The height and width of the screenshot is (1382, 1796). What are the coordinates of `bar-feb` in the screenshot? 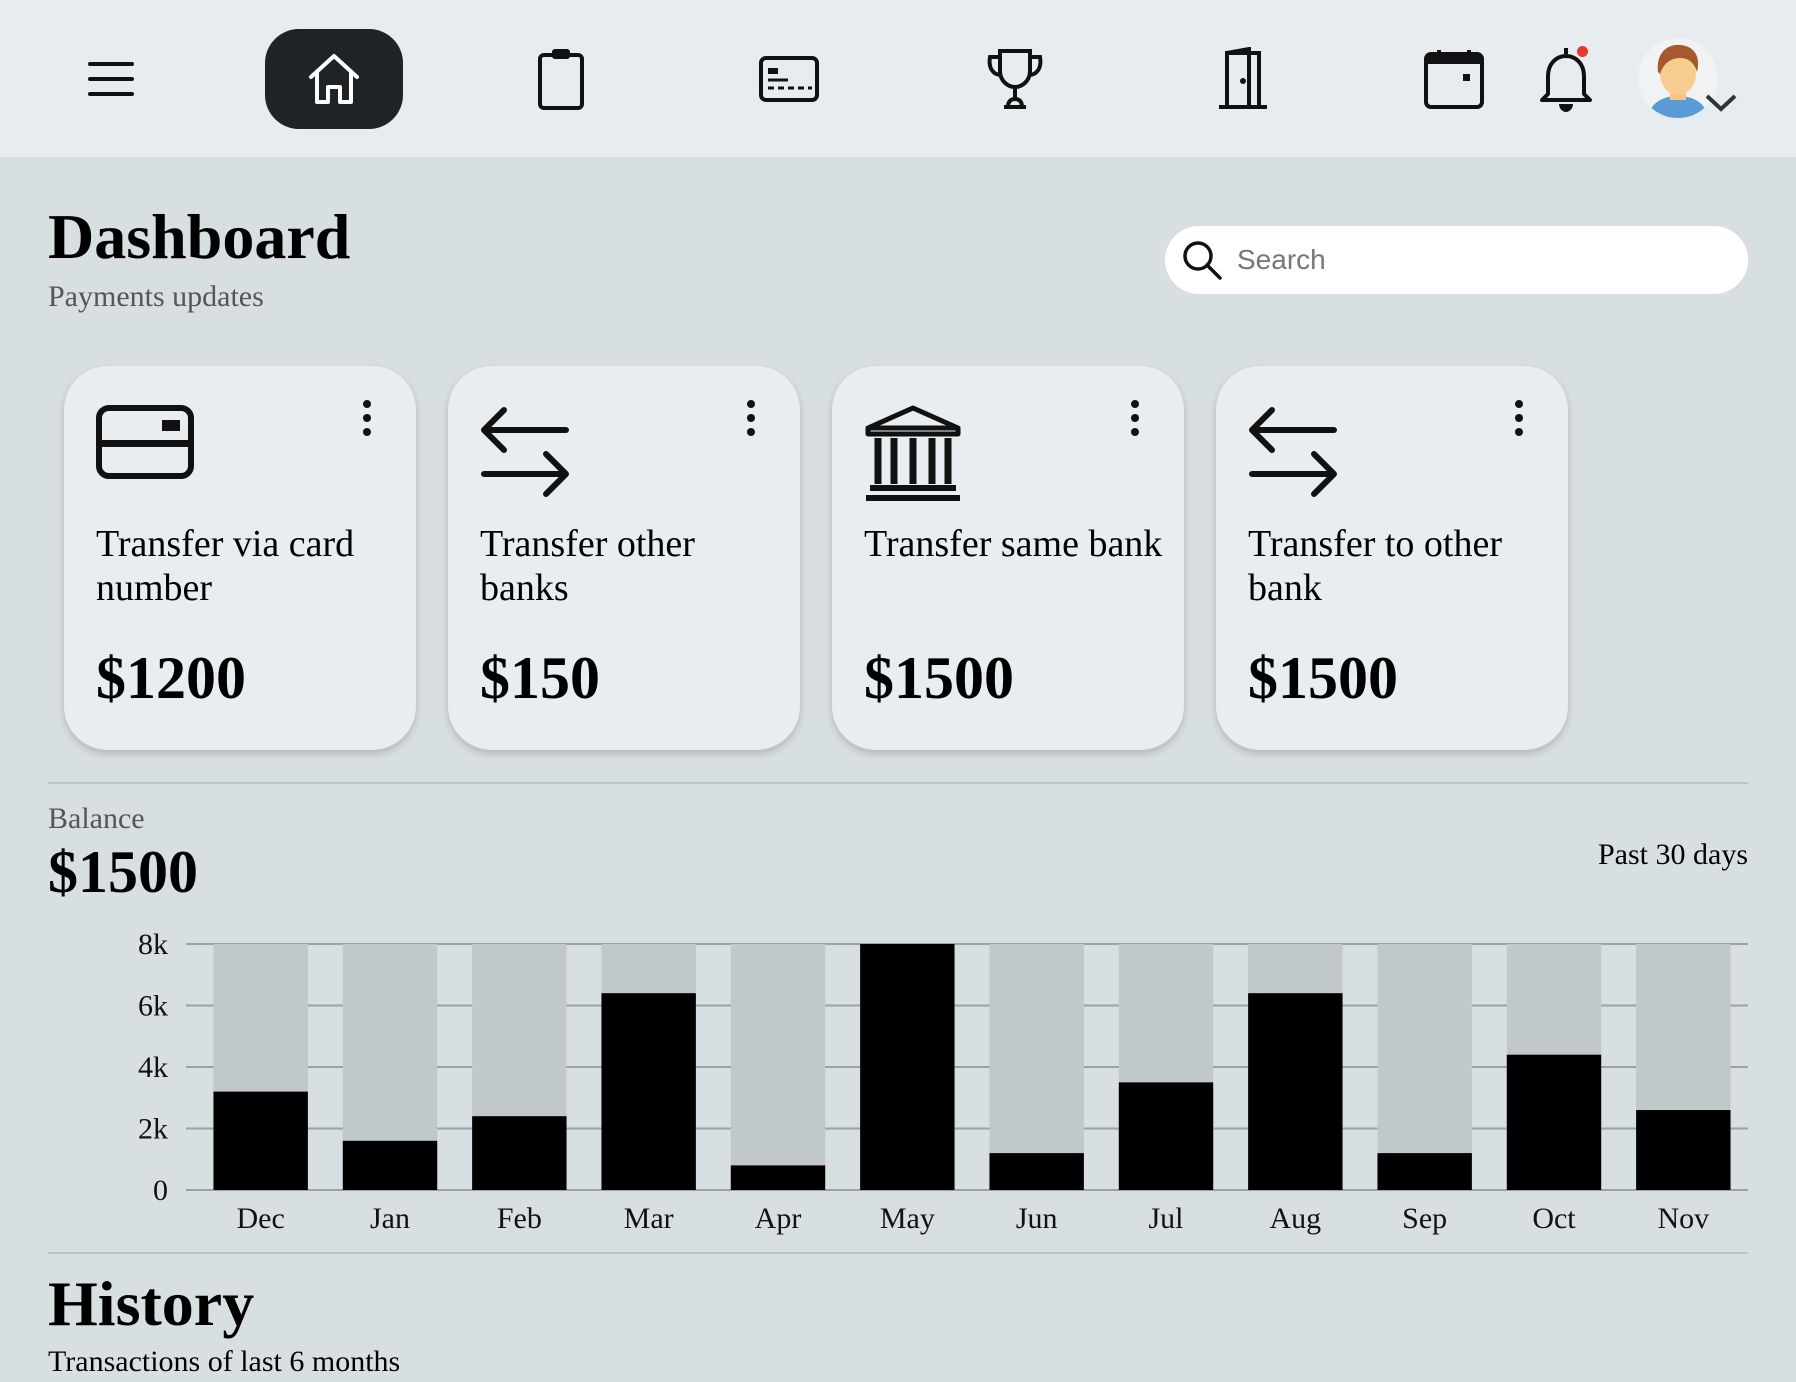 It's located at (519, 1153).